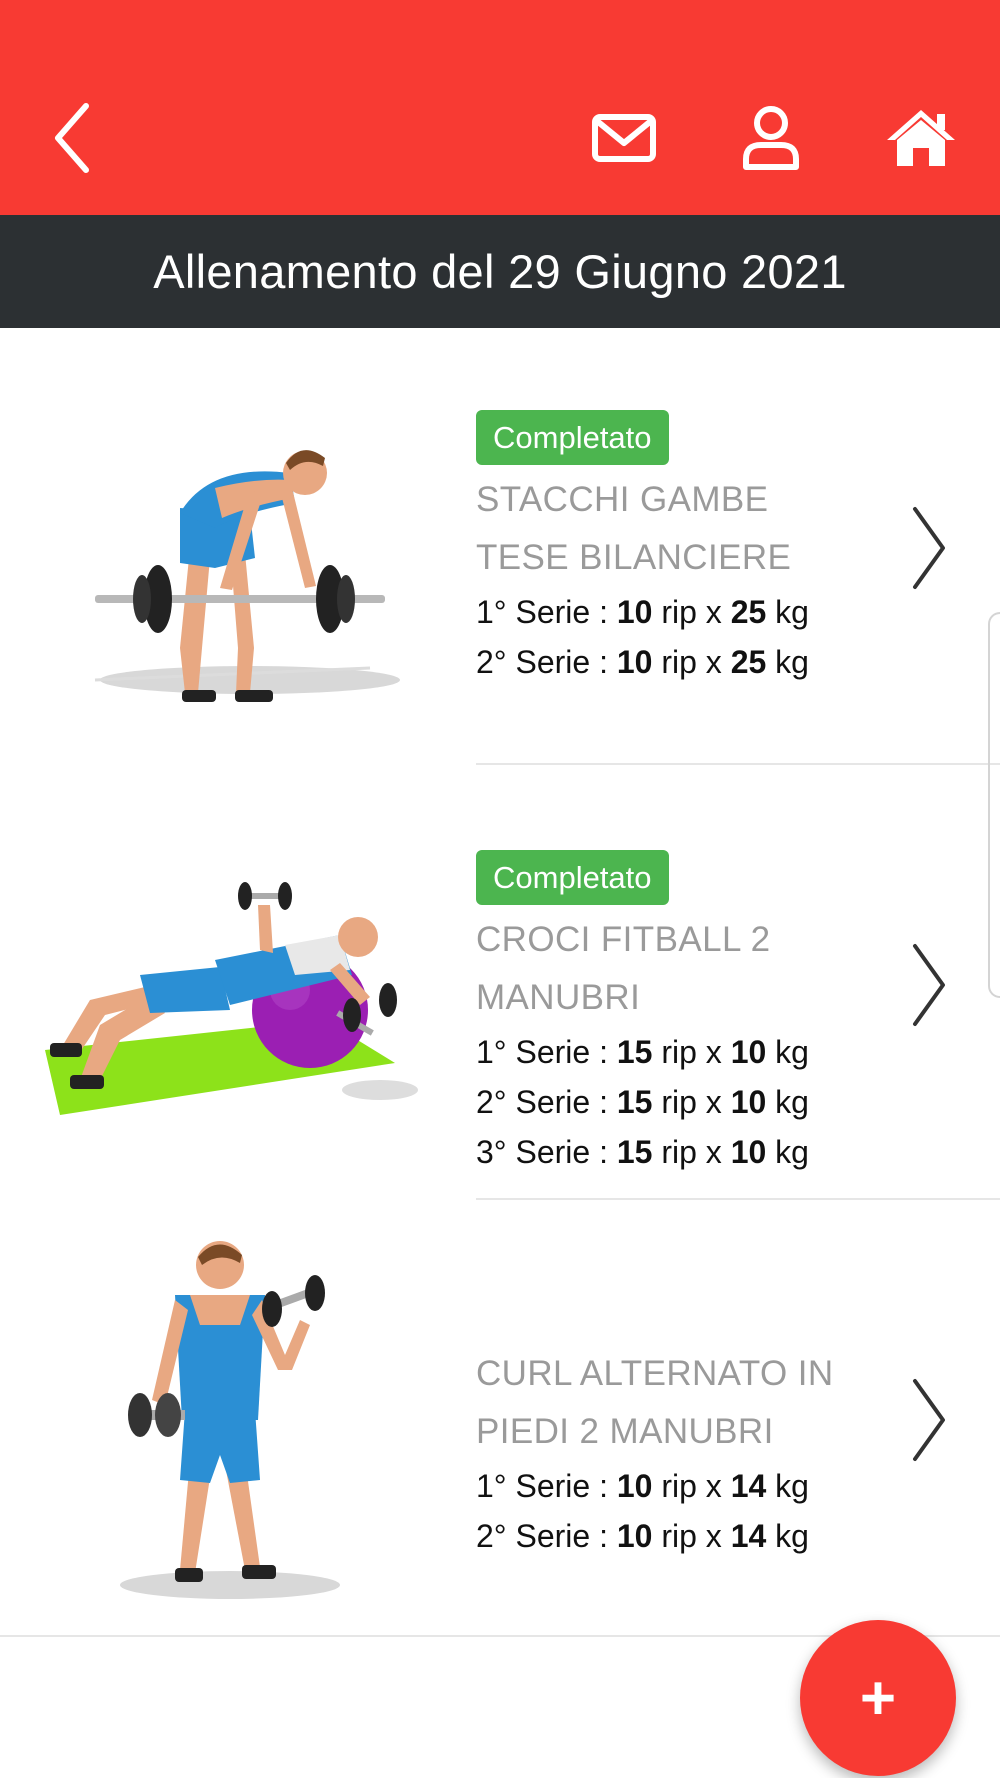 This screenshot has height=1778, width=1000. Describe the element at coordinates (230, 1420) in the screenshot. I see `exercise-illustration-alternating-curl` at that location.